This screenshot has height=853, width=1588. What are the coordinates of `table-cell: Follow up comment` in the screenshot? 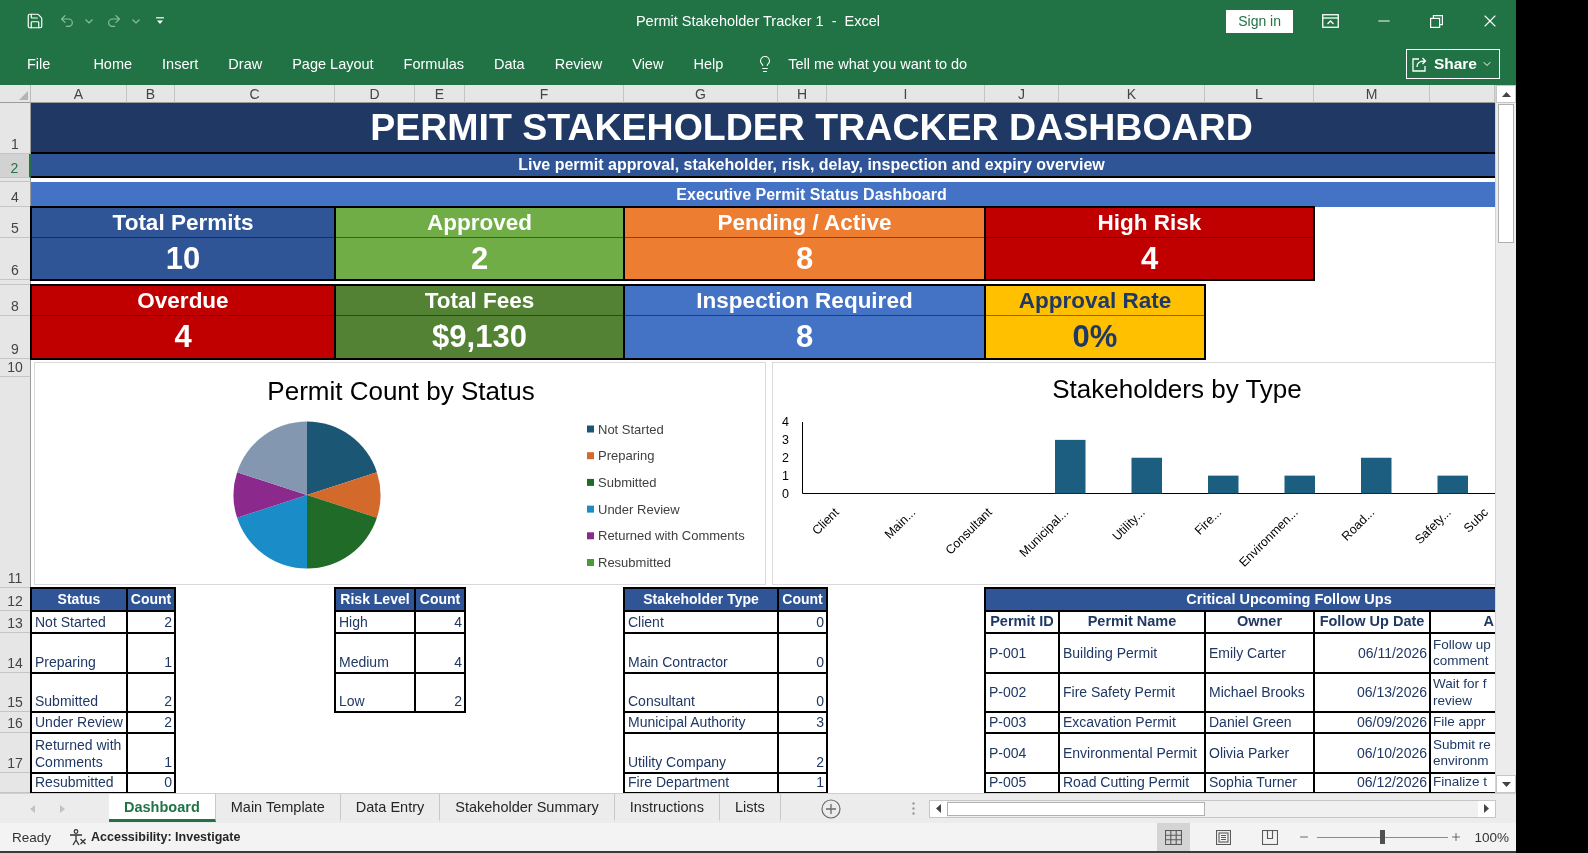 It's located at (1462, 653).